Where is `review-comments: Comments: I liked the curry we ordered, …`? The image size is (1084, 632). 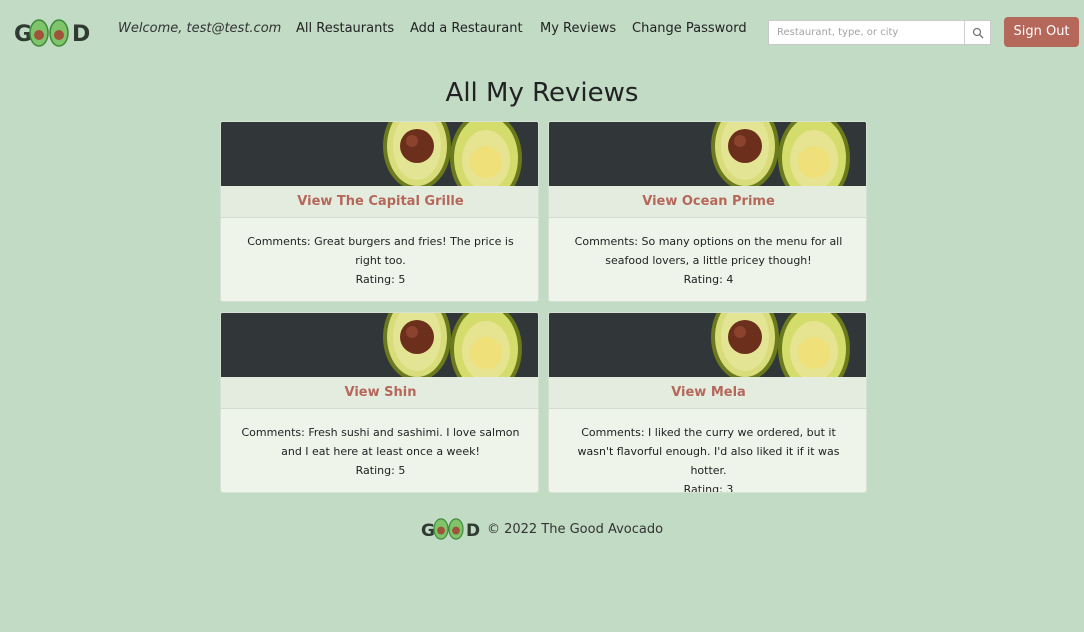
review-comments: Comments: I liked the curry we ordered, … is located at coordinates (708, 451).